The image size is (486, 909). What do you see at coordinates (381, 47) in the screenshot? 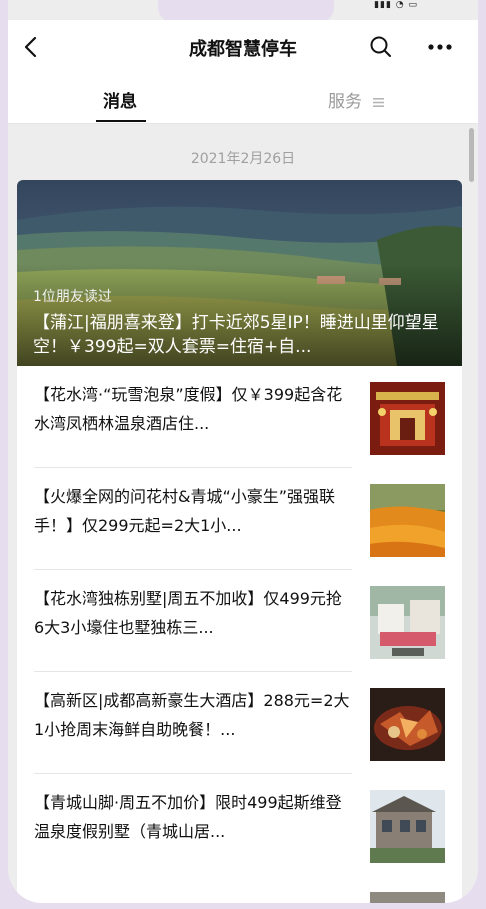
I see `search-icon` at bounding box center [381, 47].